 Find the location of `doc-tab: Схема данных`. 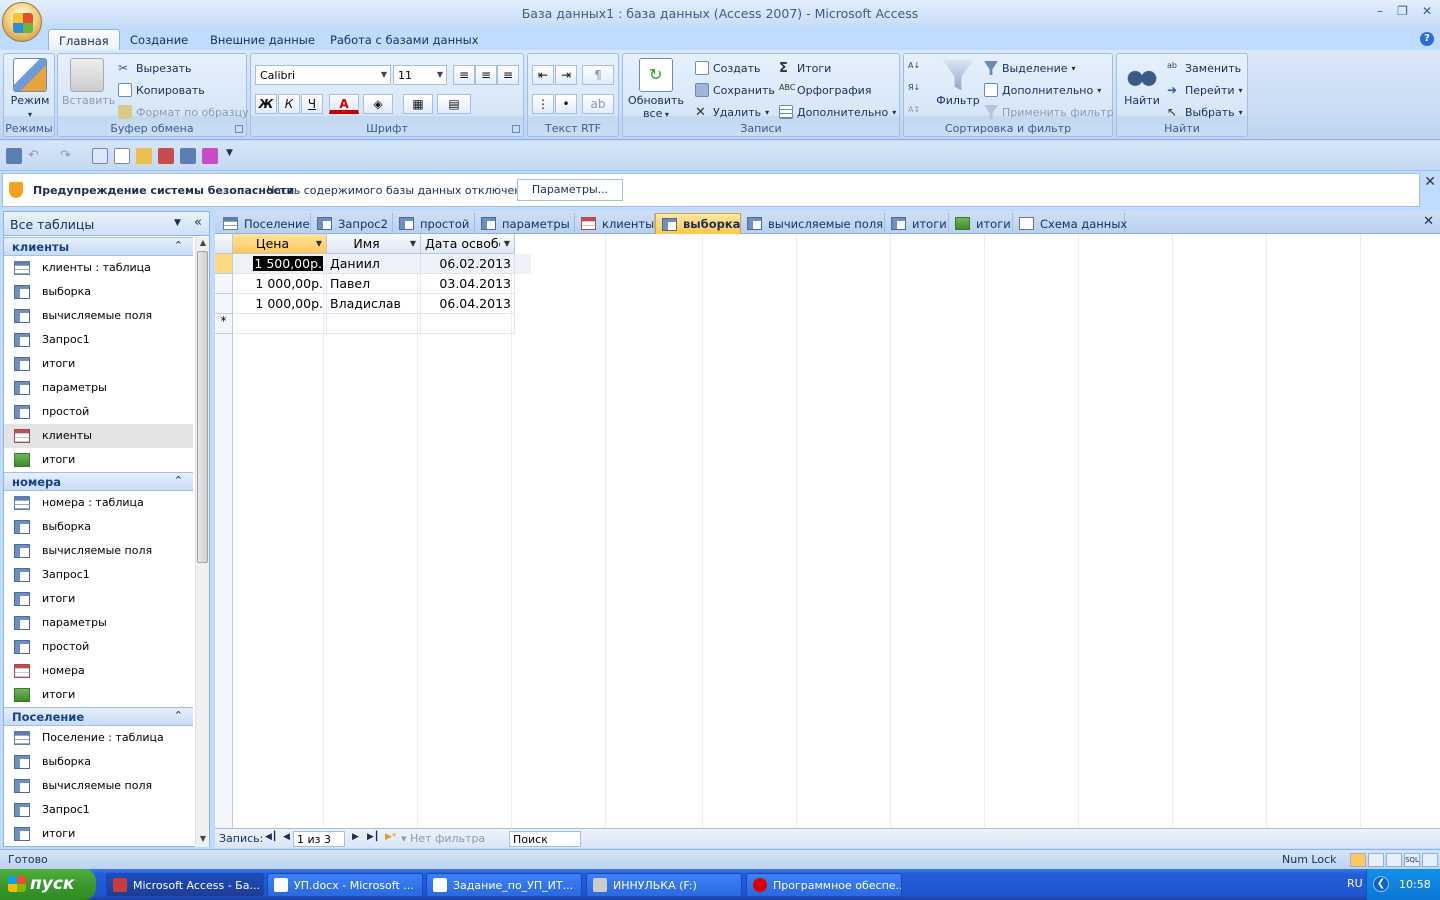

doc-tab: Схема данных is located at coordinates (1070, 223).